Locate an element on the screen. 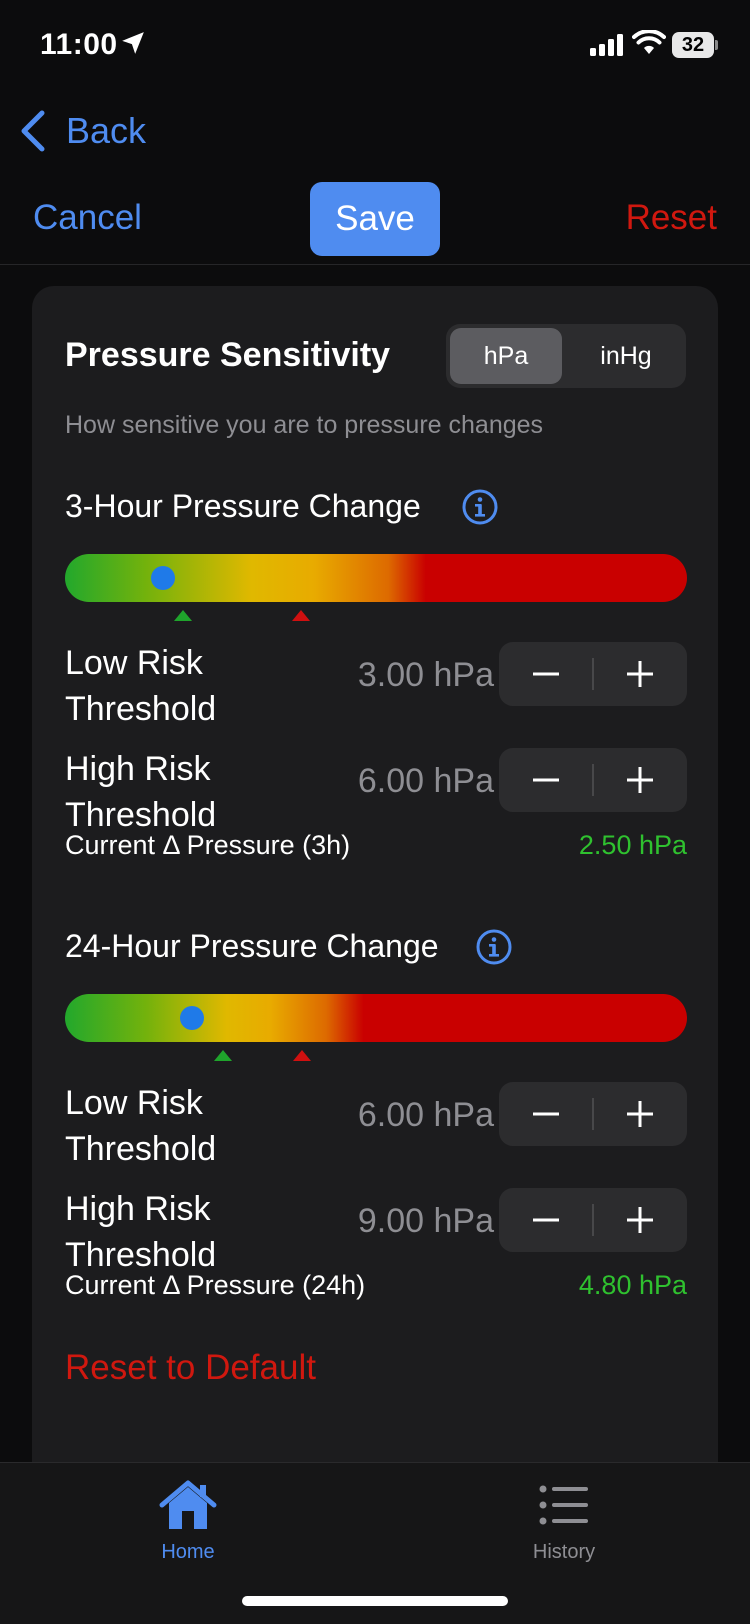 The width and height of the screenshot is (750, 1624). low-threshold-value: 6.00 hPa is located at coordinates (425, 1115).